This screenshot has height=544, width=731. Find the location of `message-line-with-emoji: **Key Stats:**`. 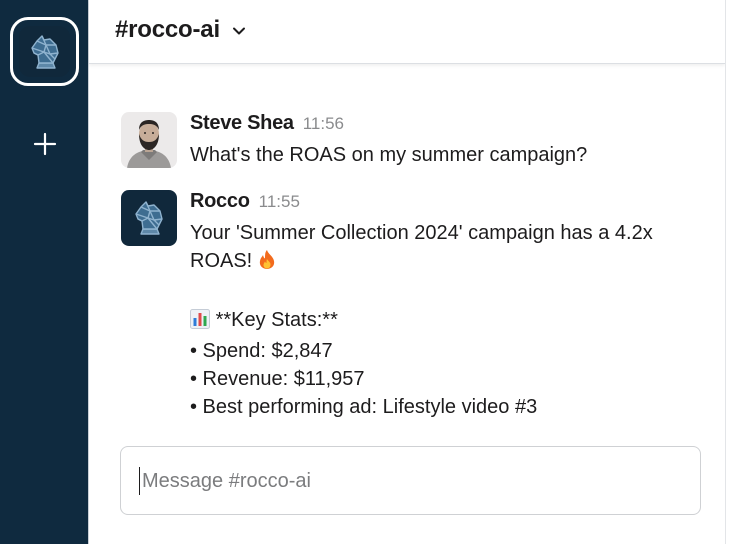

message-line-with-emoji: **Key Stats:** is located at coordinates (421, 321).